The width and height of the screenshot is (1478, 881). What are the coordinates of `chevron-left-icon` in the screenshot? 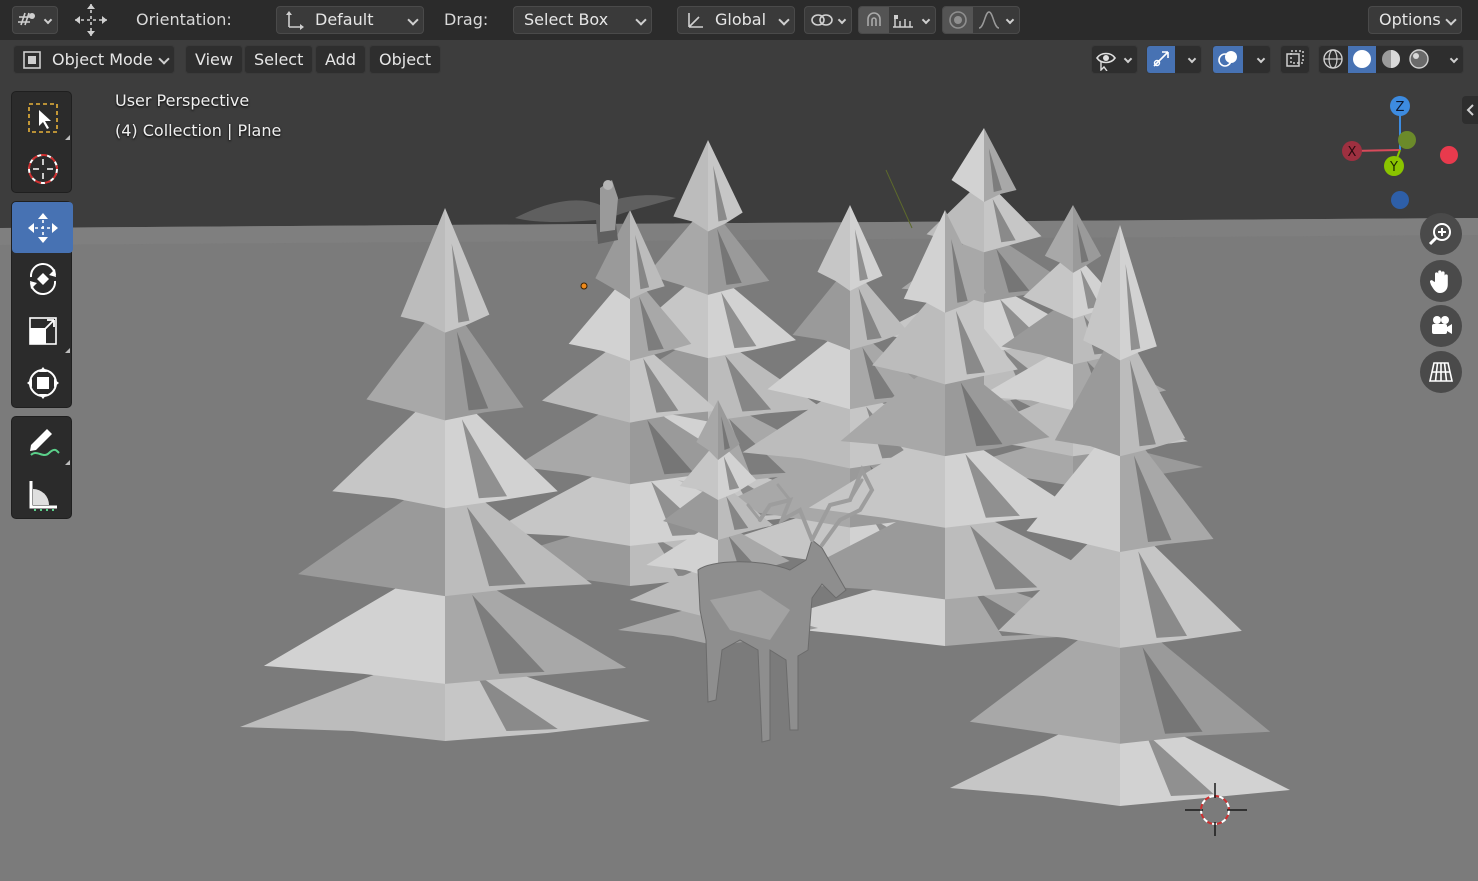 It's located at (1470, 110).